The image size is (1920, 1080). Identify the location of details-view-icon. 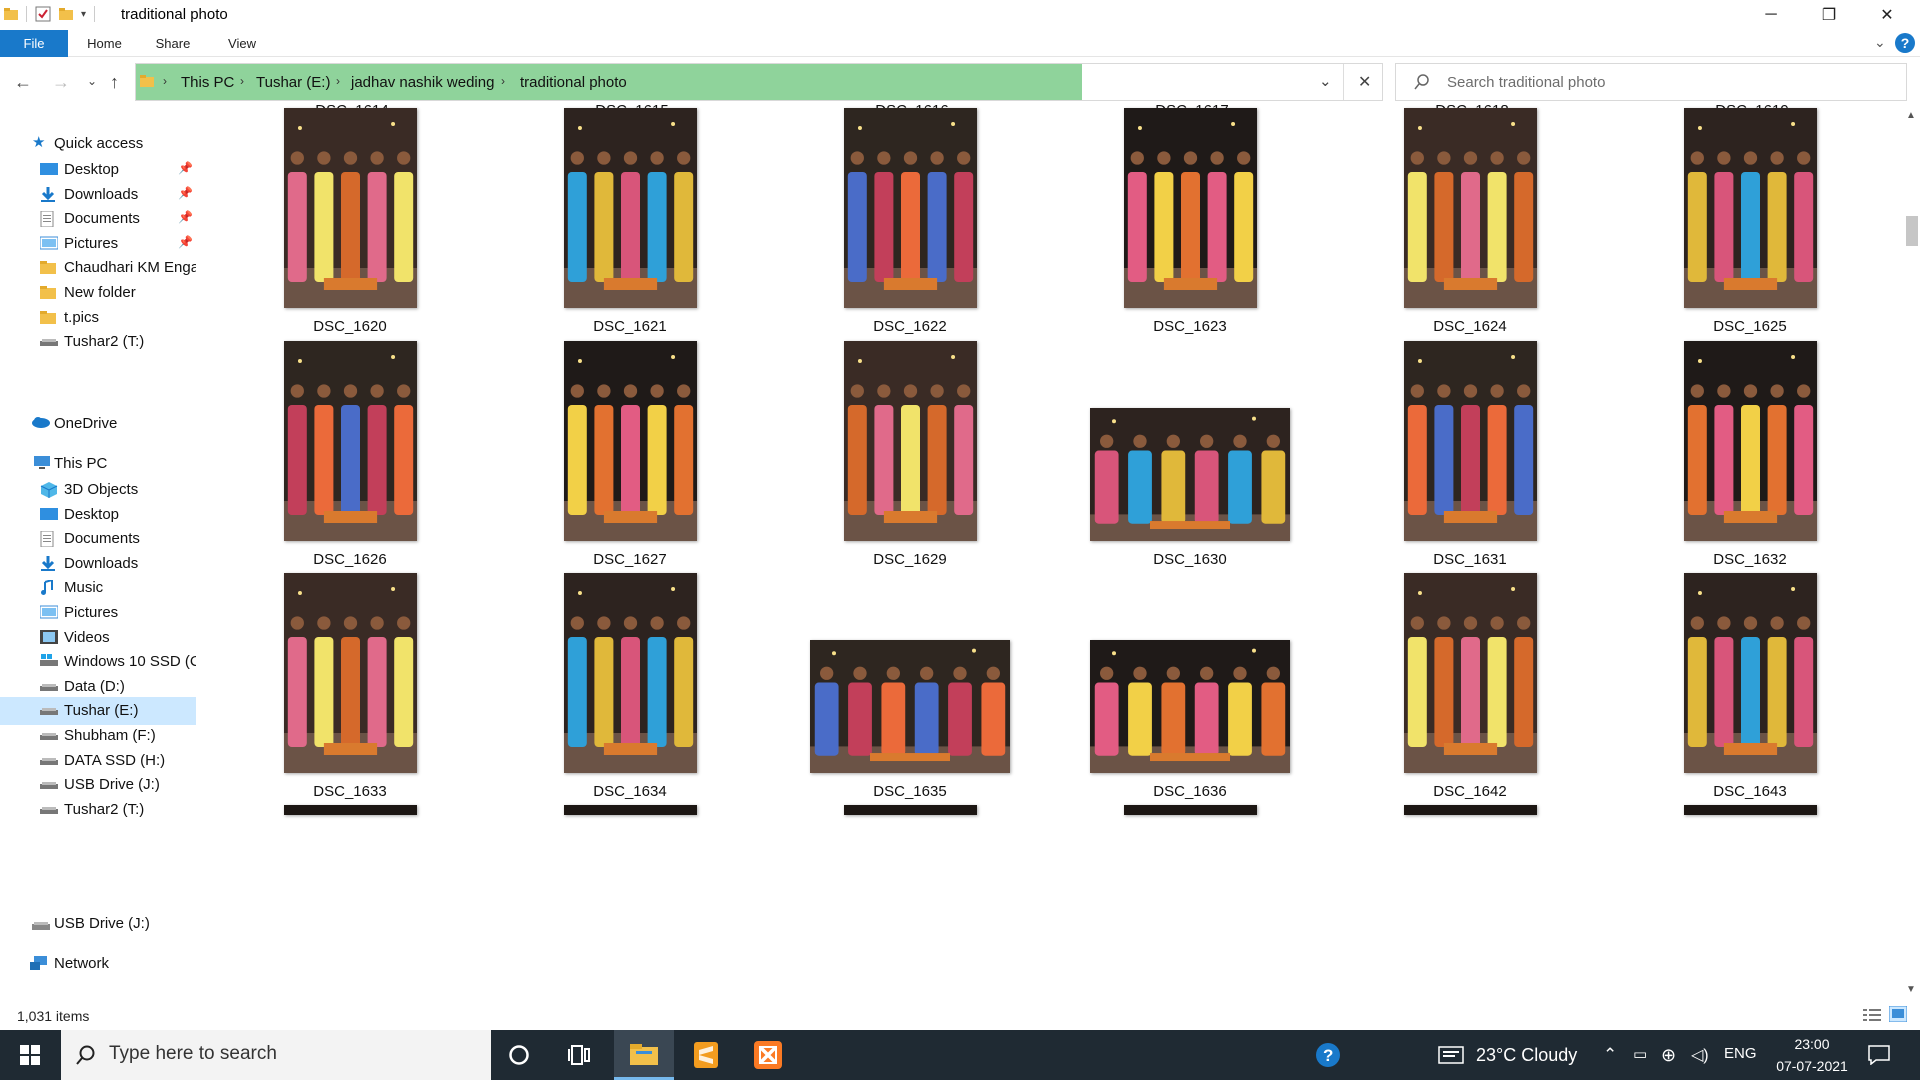
(1872, 1015).